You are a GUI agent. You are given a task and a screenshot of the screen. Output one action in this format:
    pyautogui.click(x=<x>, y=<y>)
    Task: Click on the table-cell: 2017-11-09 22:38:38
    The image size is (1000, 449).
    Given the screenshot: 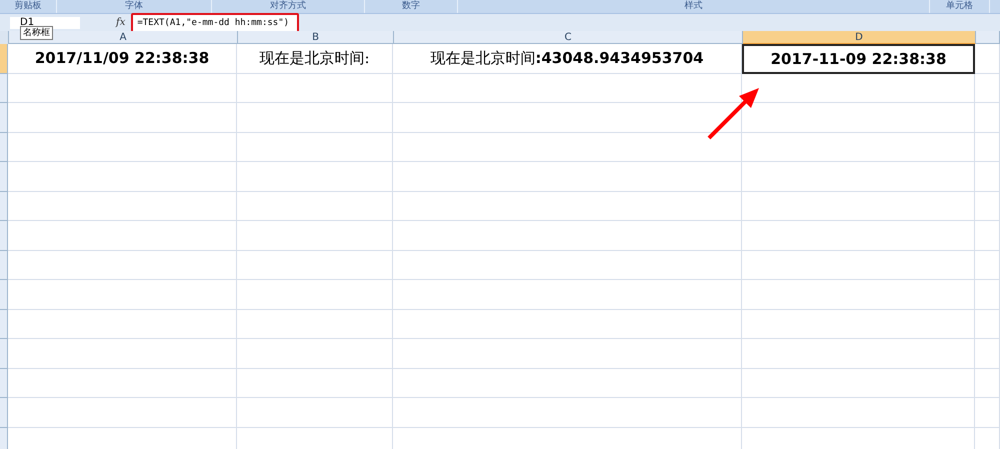 What is the action you would take?
    pyautogui.click(x=858, y=59)
    